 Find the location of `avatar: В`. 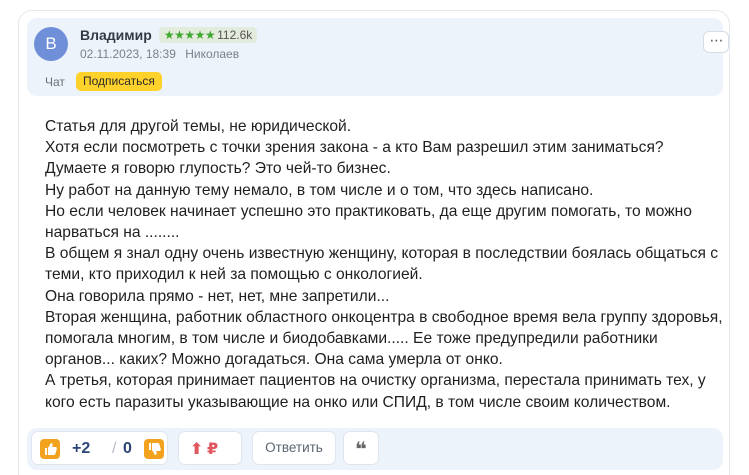

avatar: В is located at coordinates (51, 44).